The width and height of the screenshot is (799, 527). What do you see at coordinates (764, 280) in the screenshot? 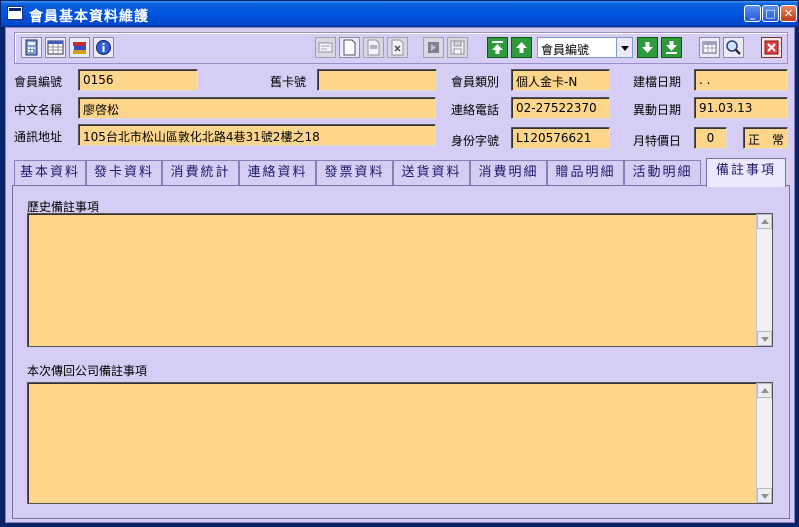
I see `history-notes-scrollbar` at bounding box center [764, 280].